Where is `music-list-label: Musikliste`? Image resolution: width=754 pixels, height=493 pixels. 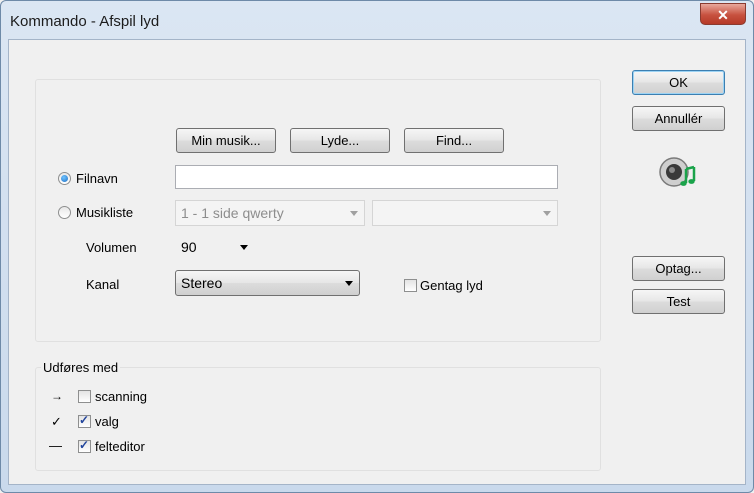 music-list-label: Musikliste is located at coordinates (105, 212).